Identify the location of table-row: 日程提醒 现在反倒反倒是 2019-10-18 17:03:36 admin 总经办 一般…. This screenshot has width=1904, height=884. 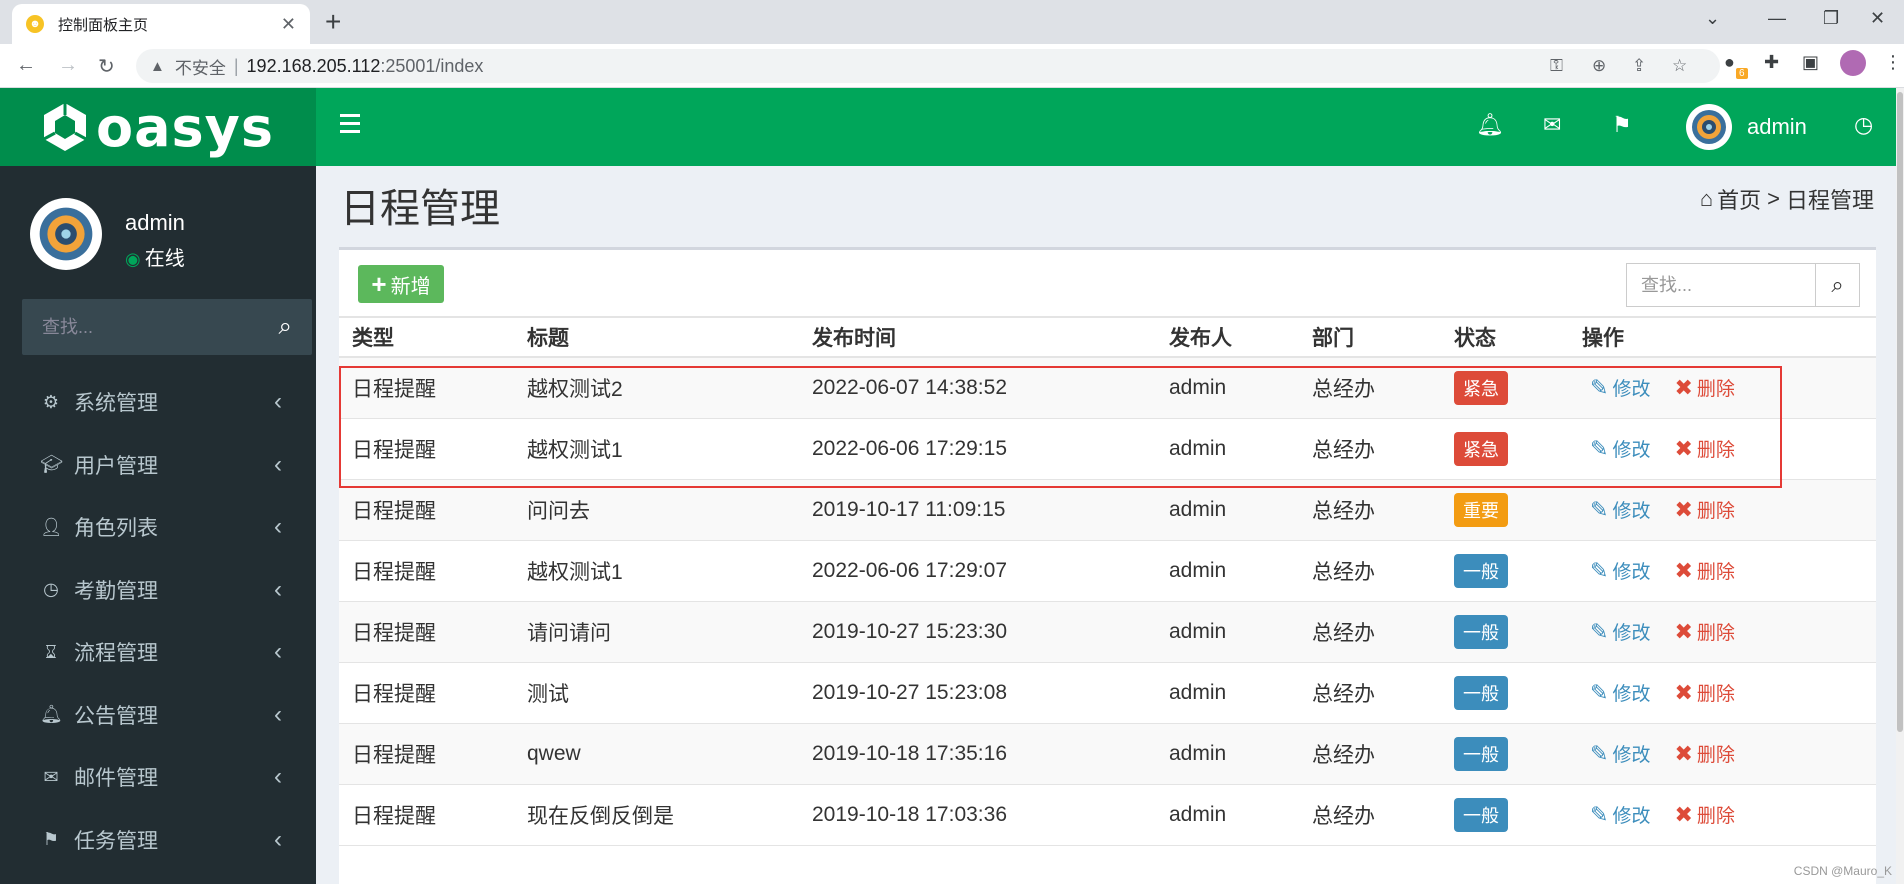
(1107, 815).